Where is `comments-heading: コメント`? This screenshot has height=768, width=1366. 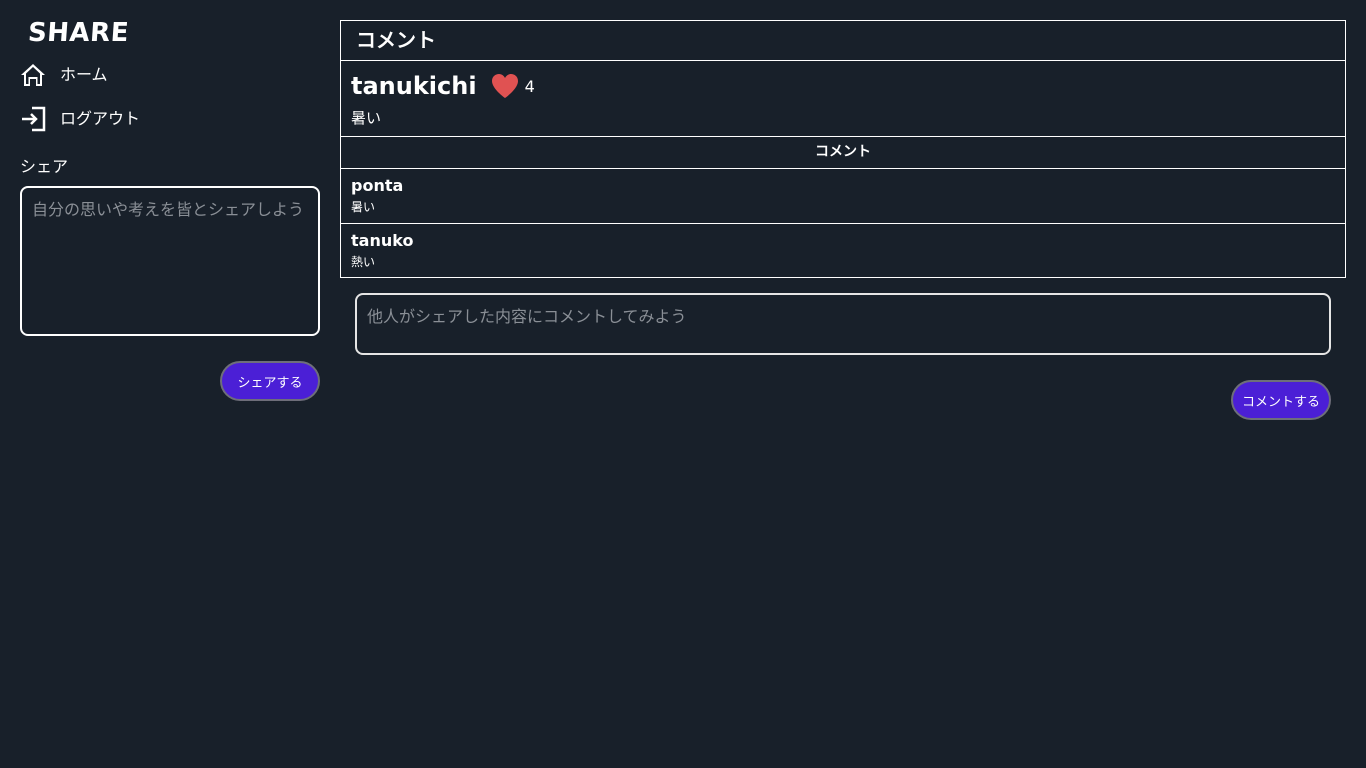
comments-heading: コメント is located at coordinates (843, 153).